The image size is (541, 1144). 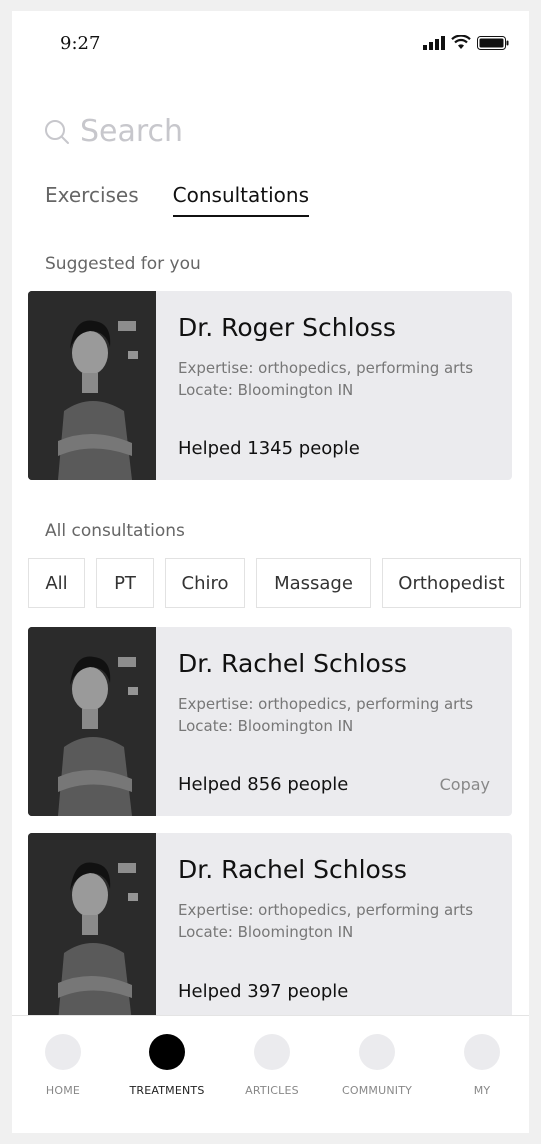 I want to click on nav-community-label: COMMUNITY, so click(x=377, y=1090).